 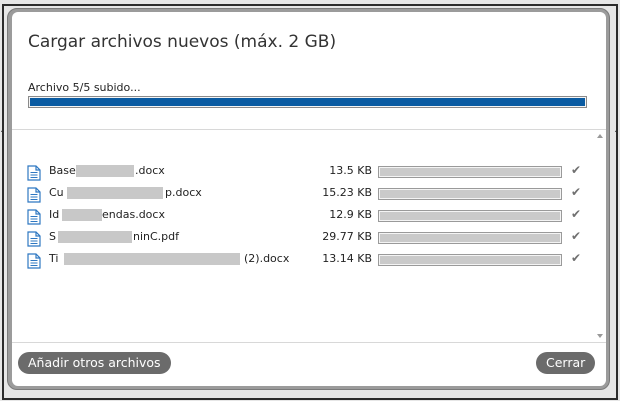 What do you see at coordinates (267, 258) in the screenshot?
I see `file-name-end: (2).docx` at bounding box center [267, 258].